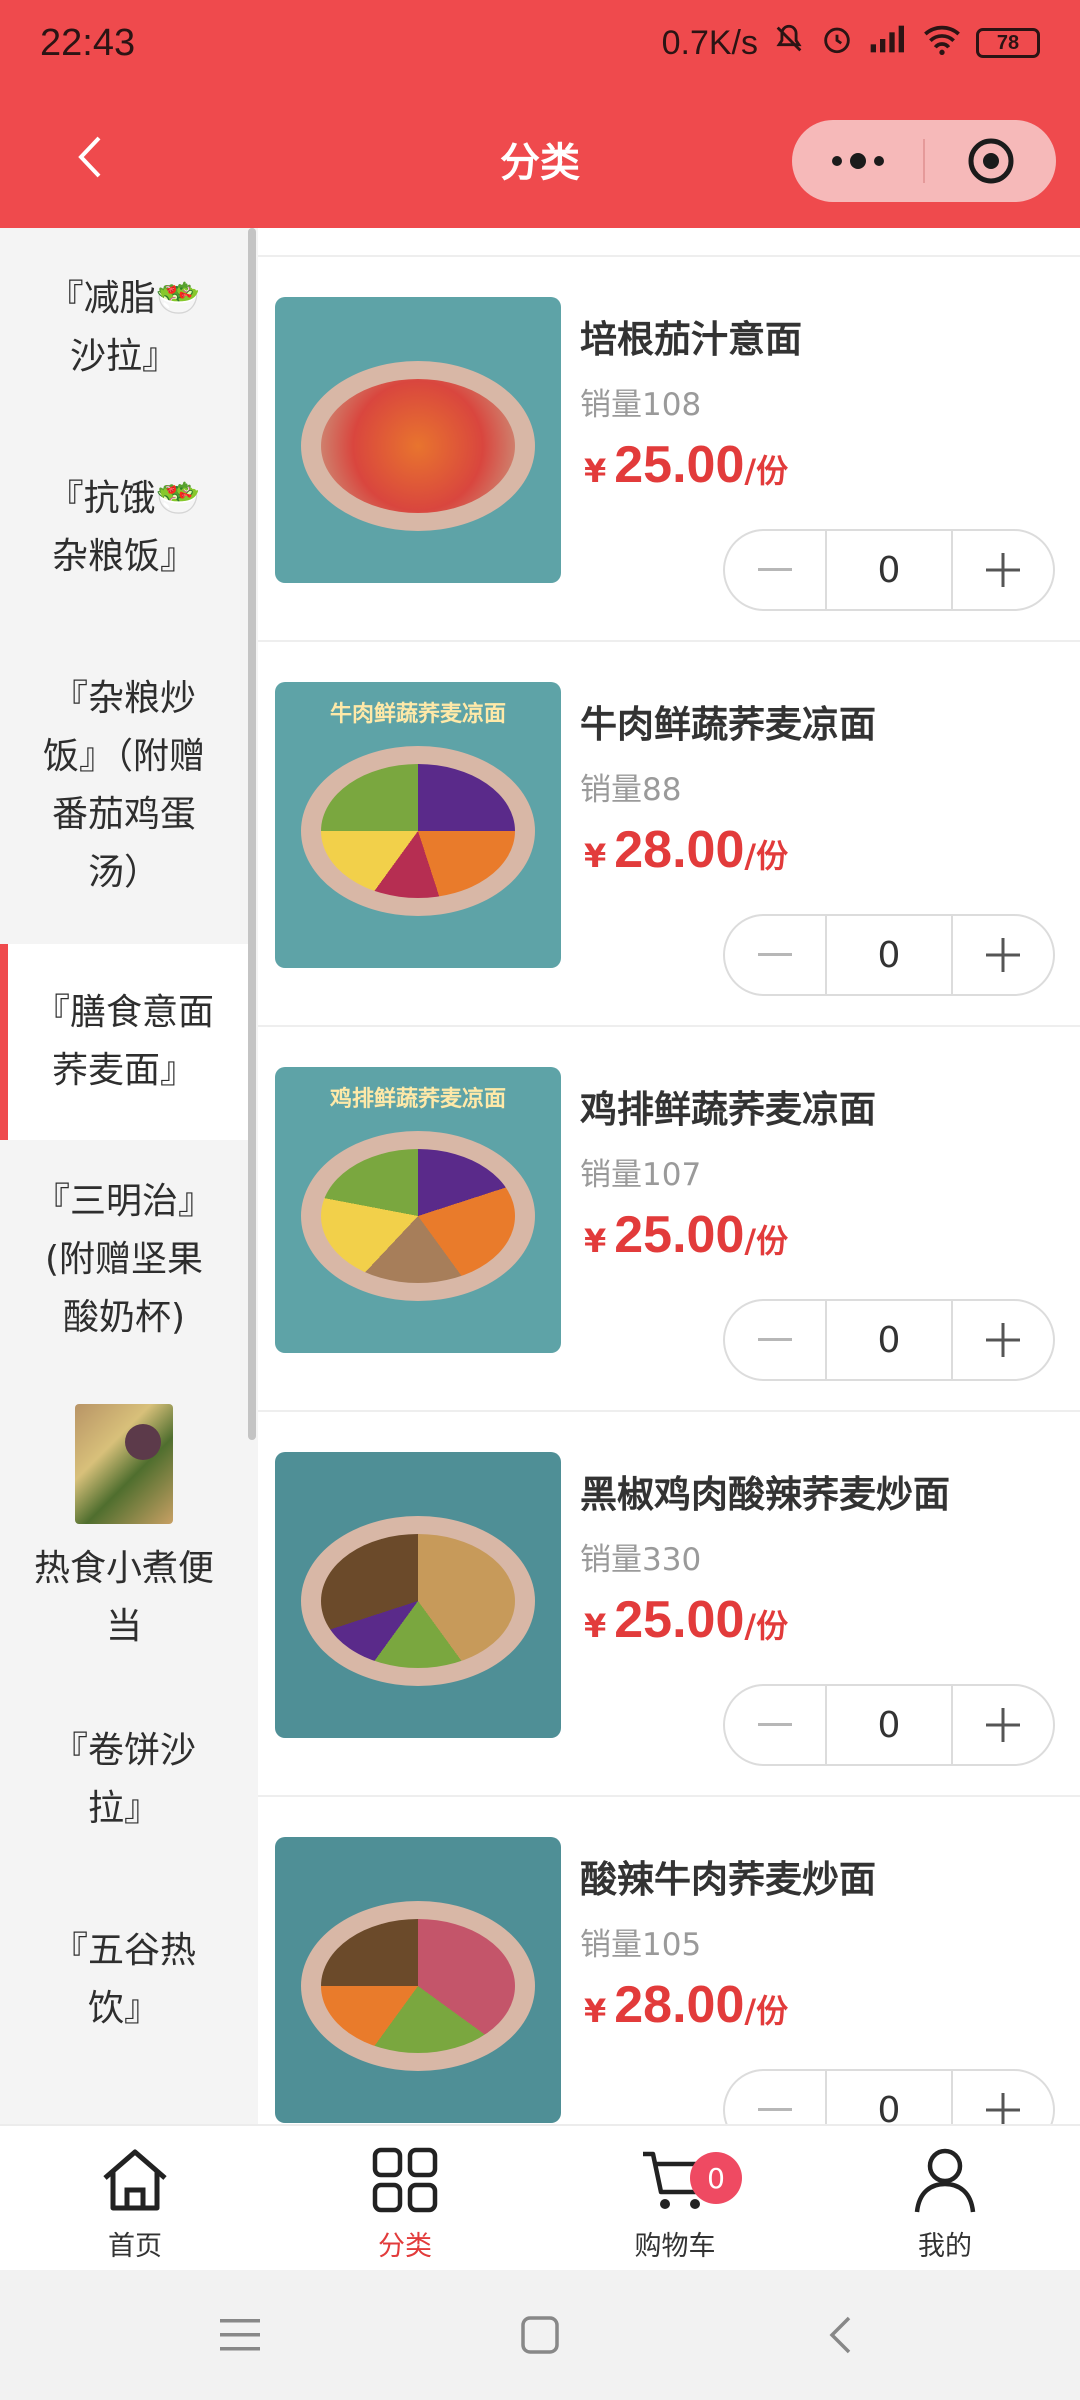 Image resolution: width=1080 pixels, height=2400 pixels. I want to click on sidebar-item-label: 『膳食意面 荞麦面』, so click(123, 1041).